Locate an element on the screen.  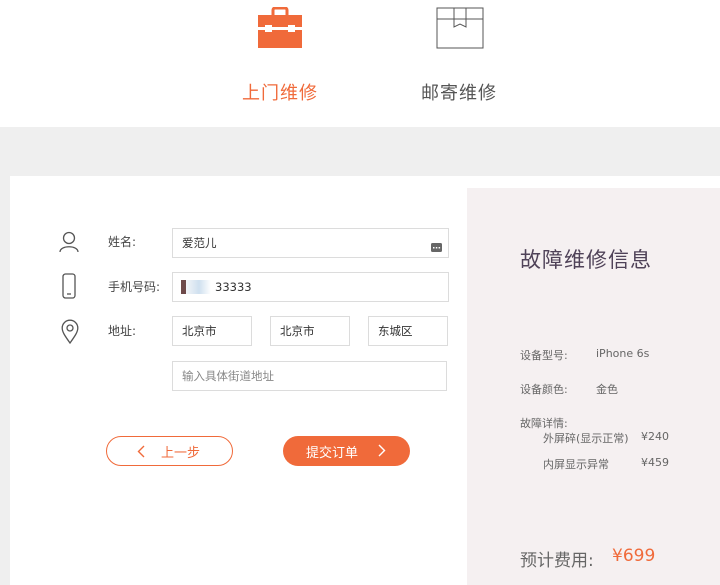
province-select: 北京市 is located at coordinates (212, 331).